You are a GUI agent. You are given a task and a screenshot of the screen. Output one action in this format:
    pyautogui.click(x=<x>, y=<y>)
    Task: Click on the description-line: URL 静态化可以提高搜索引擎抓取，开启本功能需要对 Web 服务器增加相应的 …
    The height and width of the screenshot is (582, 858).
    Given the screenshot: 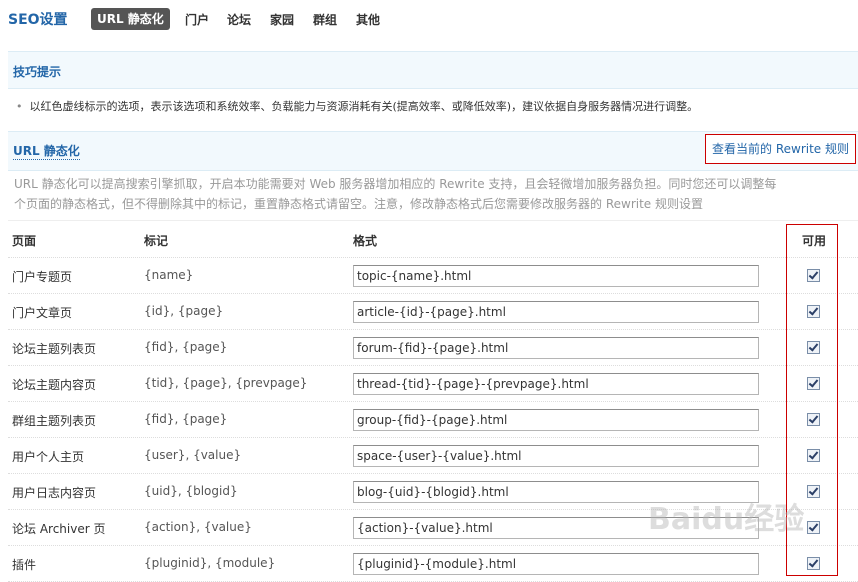 What is the action you would take?
    pyautogui.click(x=395, y=184)
    